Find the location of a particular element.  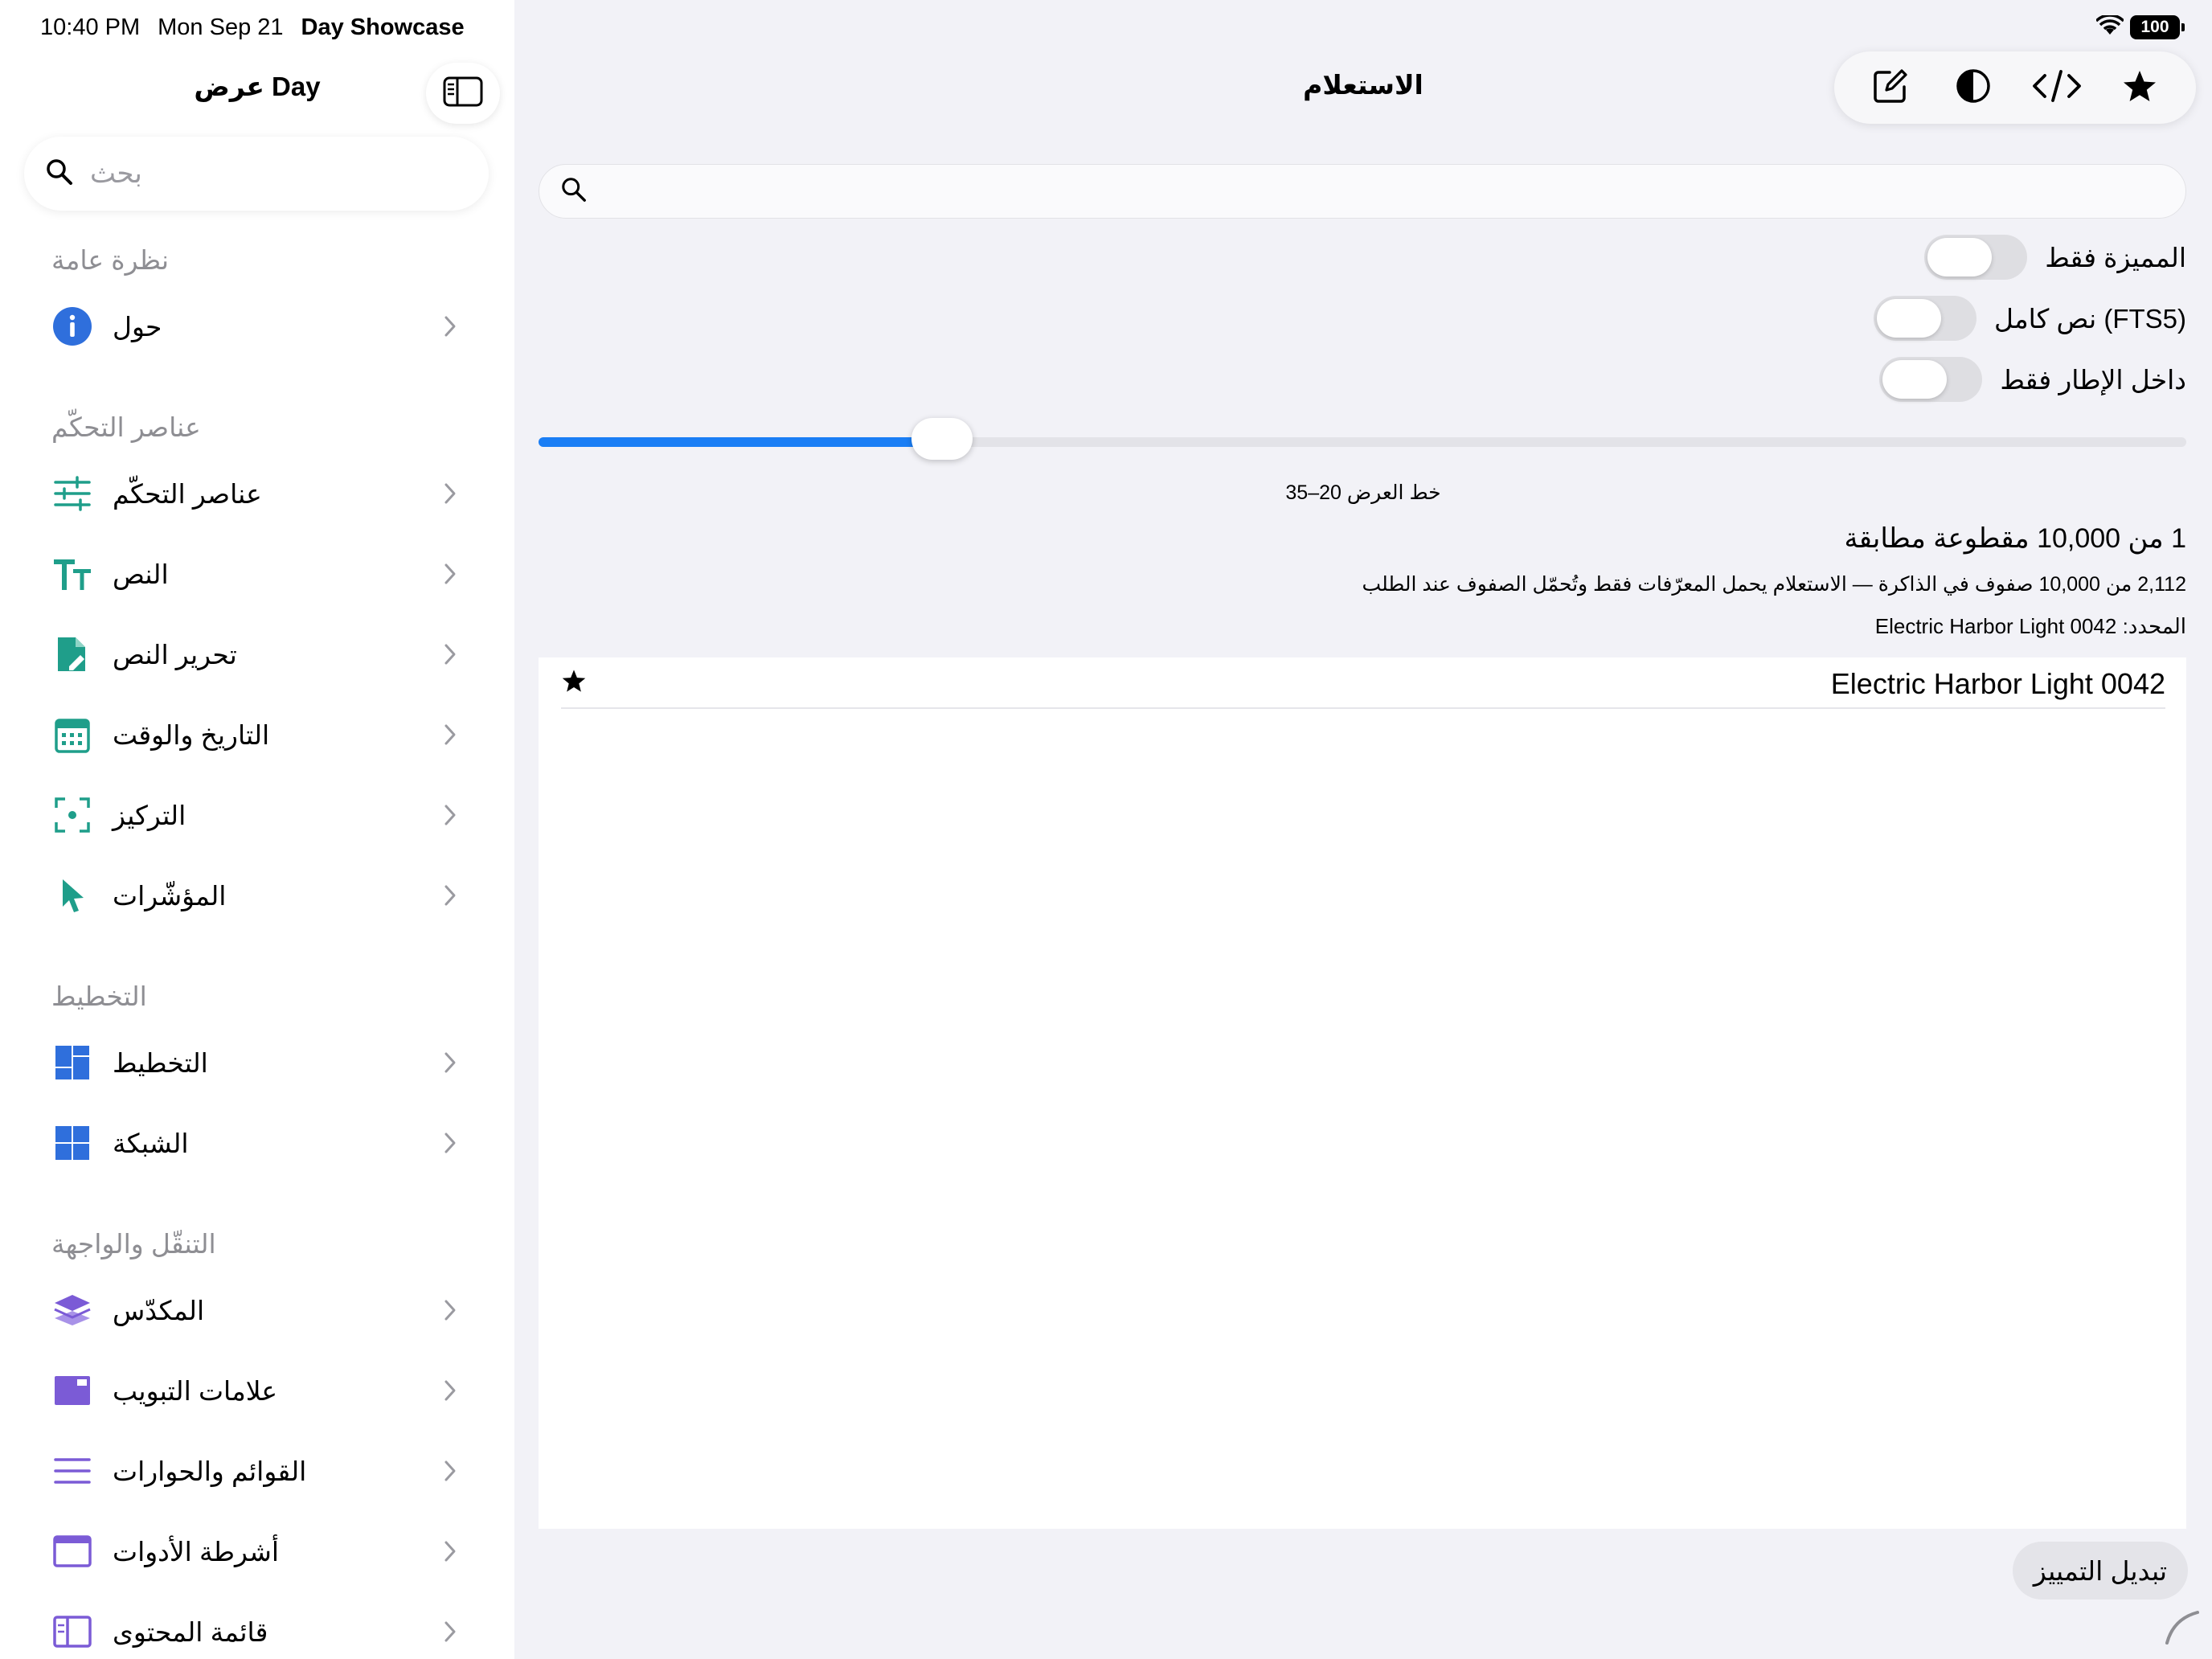

sidebar-item-focus: التركيز is located at coordinates (257, 815).